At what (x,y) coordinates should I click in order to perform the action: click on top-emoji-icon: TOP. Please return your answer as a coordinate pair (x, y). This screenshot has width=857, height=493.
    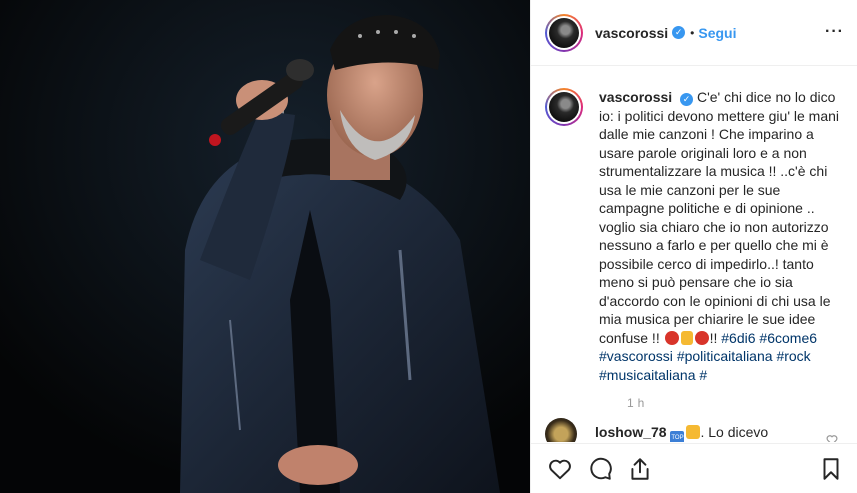
    Looking at the image, I should click on (677, 436).